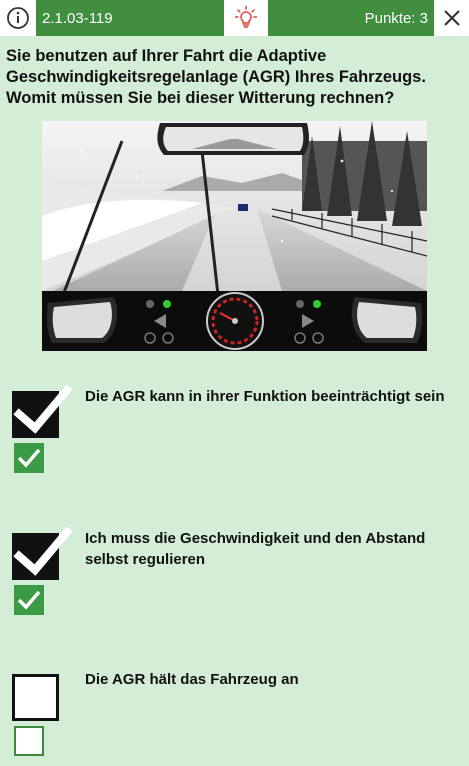 This screenshot has width=469, height=766. I want to click on answer-3-checkbox, so click(35, 697).